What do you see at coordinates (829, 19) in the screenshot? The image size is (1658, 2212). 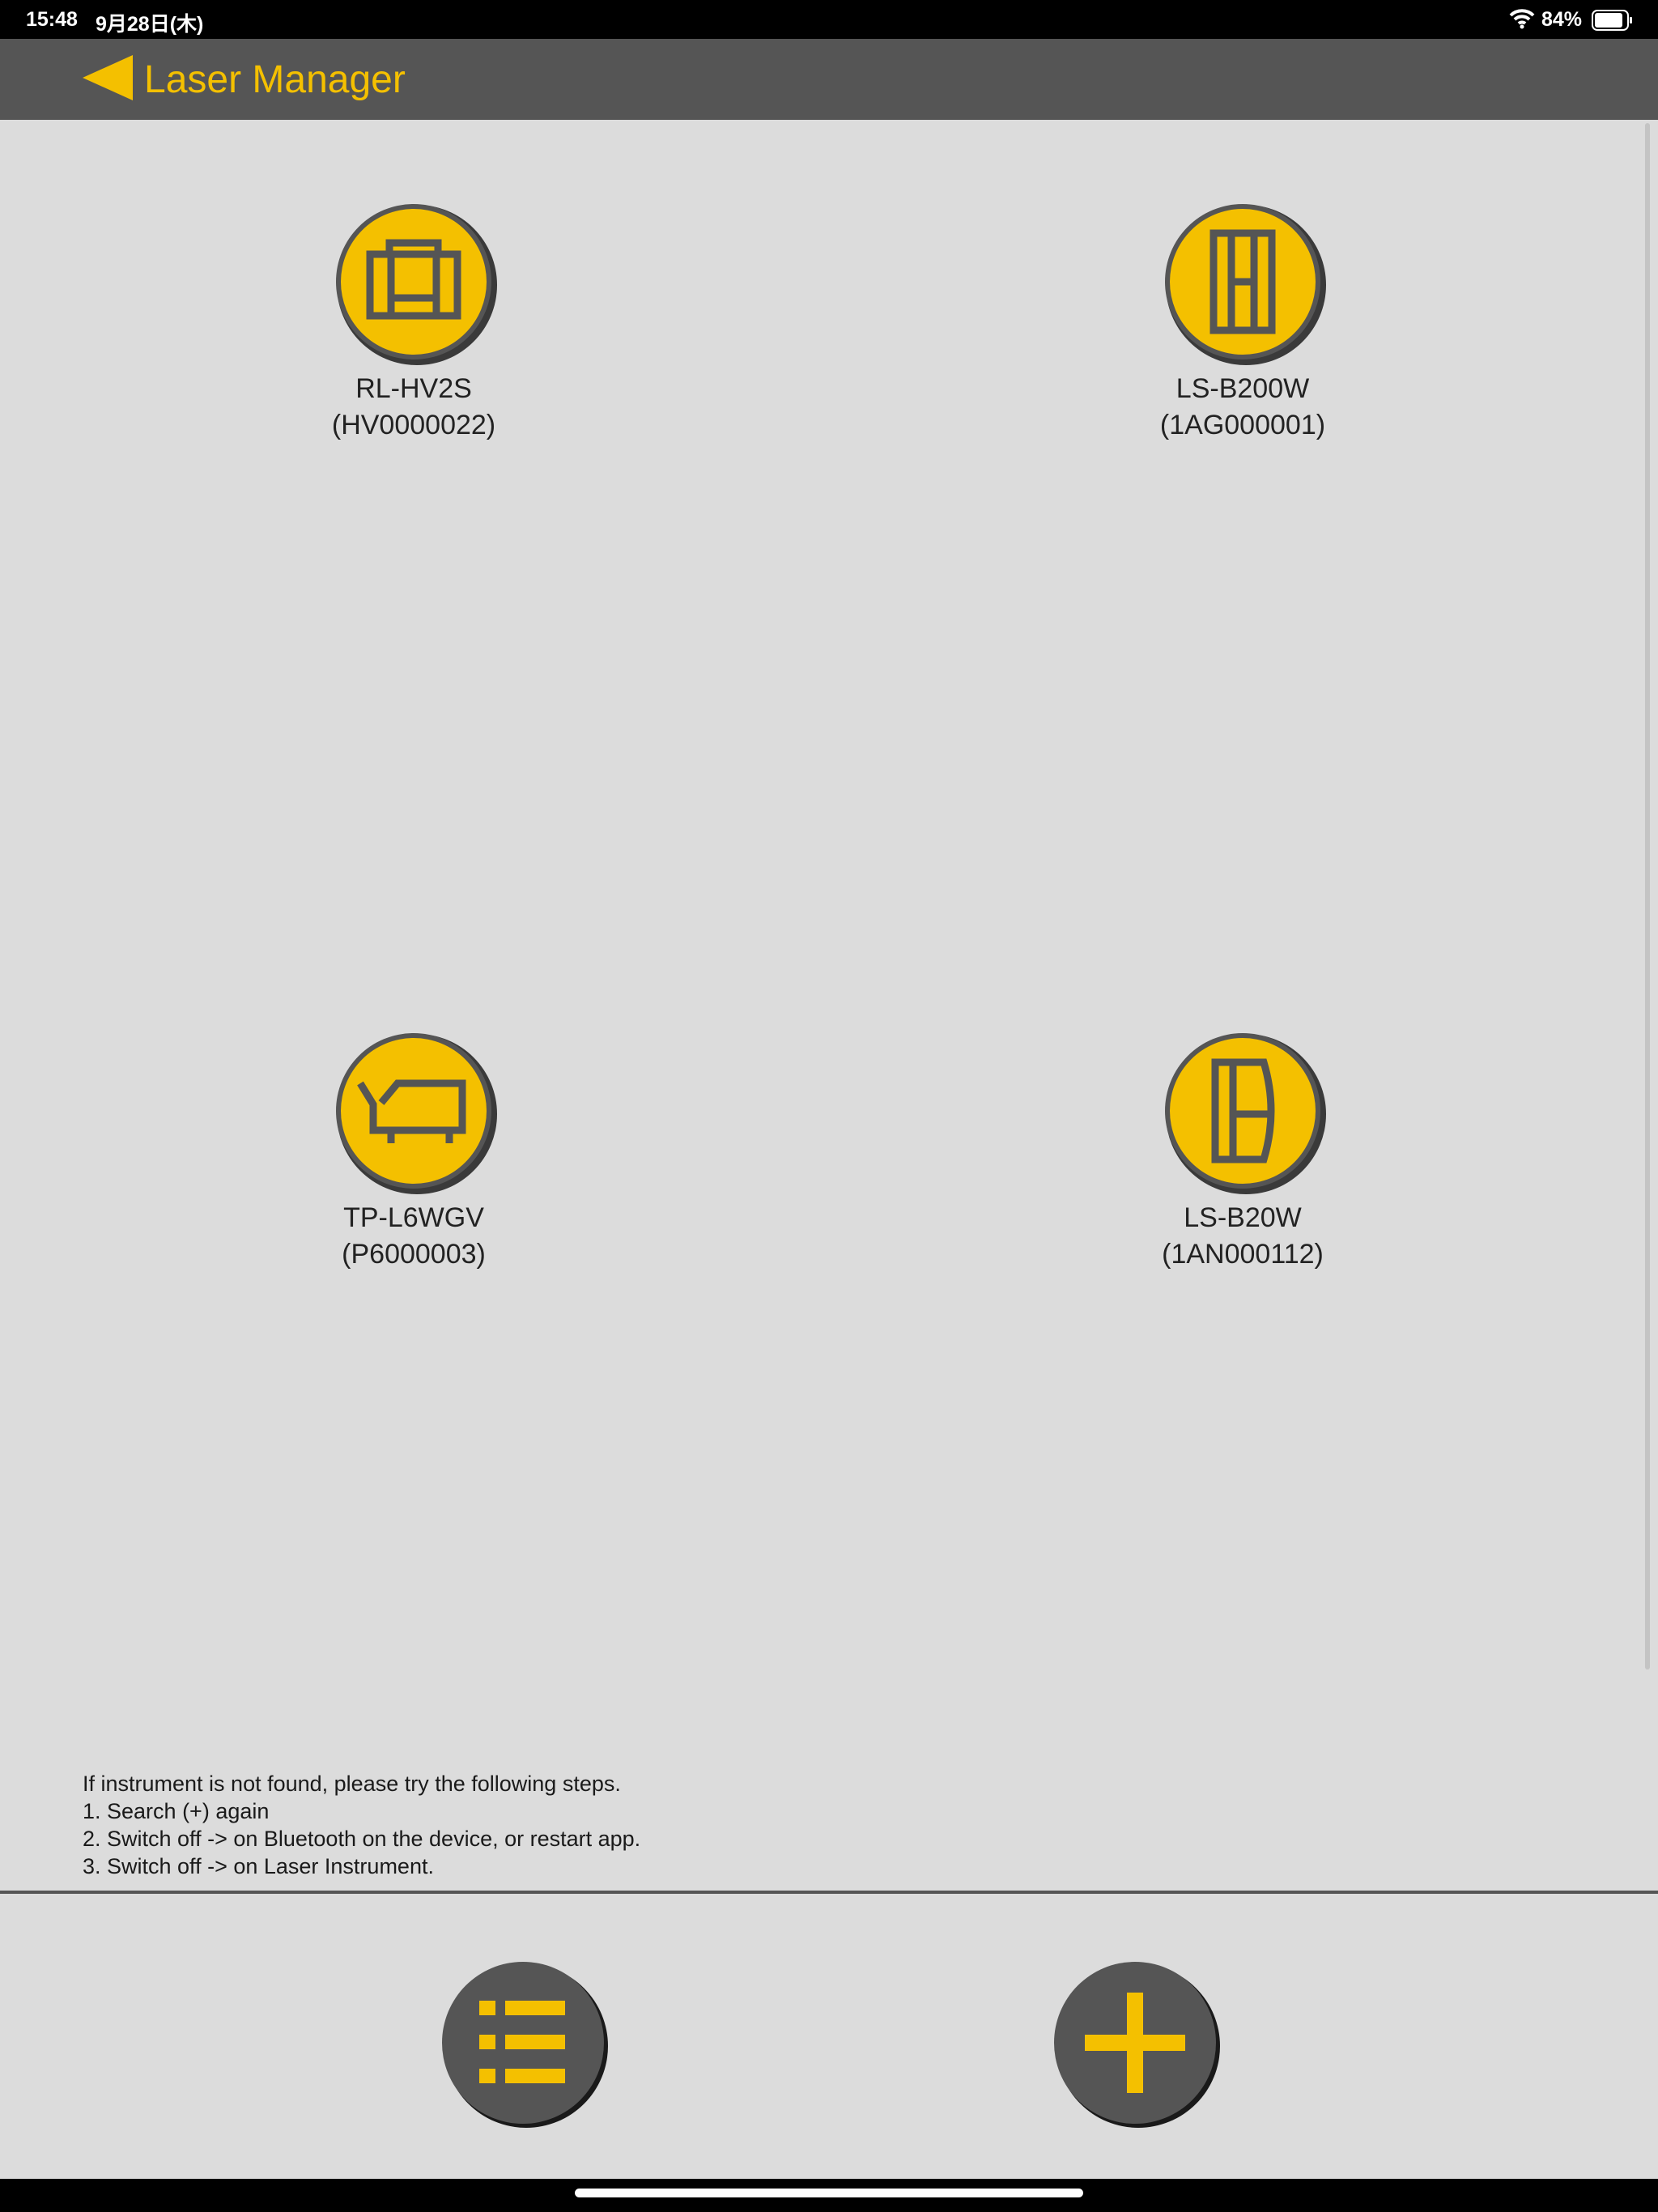 I see `status-bar: 15:48 9月28日(木) 84%` at bounding box center [829, 19].